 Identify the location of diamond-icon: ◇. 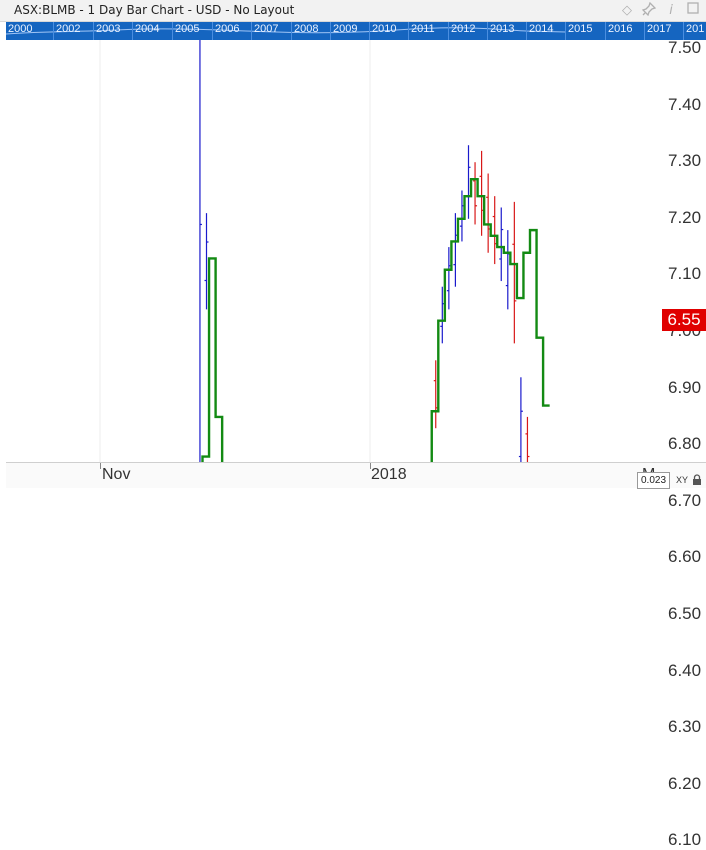
(627, 11).